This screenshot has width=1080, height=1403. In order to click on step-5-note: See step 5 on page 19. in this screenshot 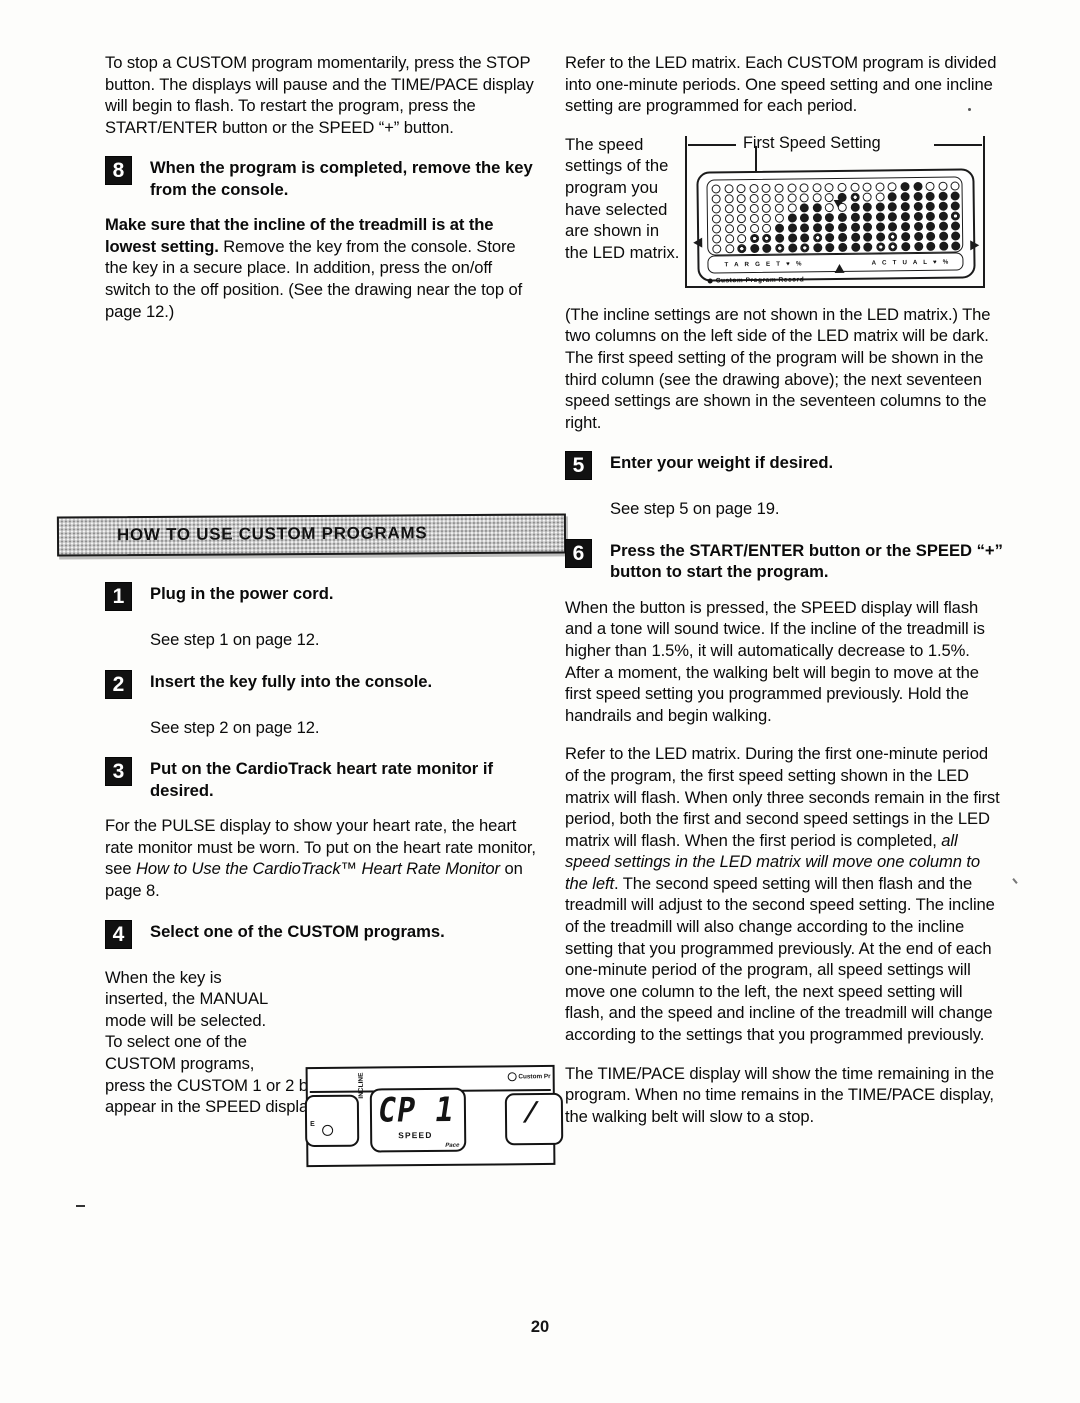, I will do `click(695, 509)`.